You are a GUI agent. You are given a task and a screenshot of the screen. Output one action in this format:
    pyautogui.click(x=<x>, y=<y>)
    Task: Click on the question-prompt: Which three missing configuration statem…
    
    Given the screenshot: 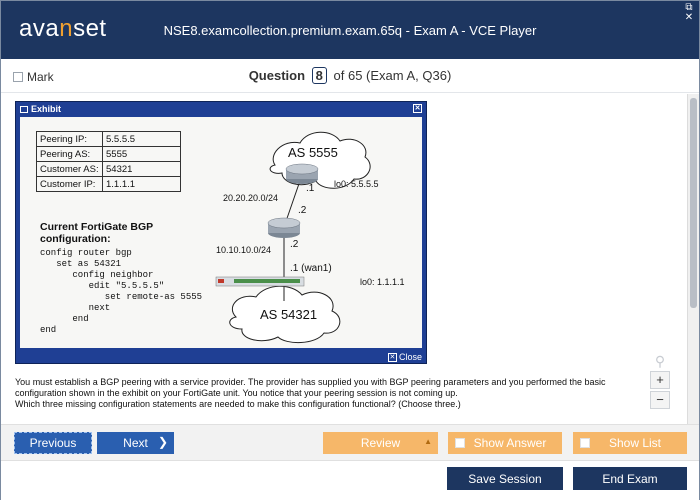 What is the action you would take?
    pyautogui.click(x=238, y=404)
    